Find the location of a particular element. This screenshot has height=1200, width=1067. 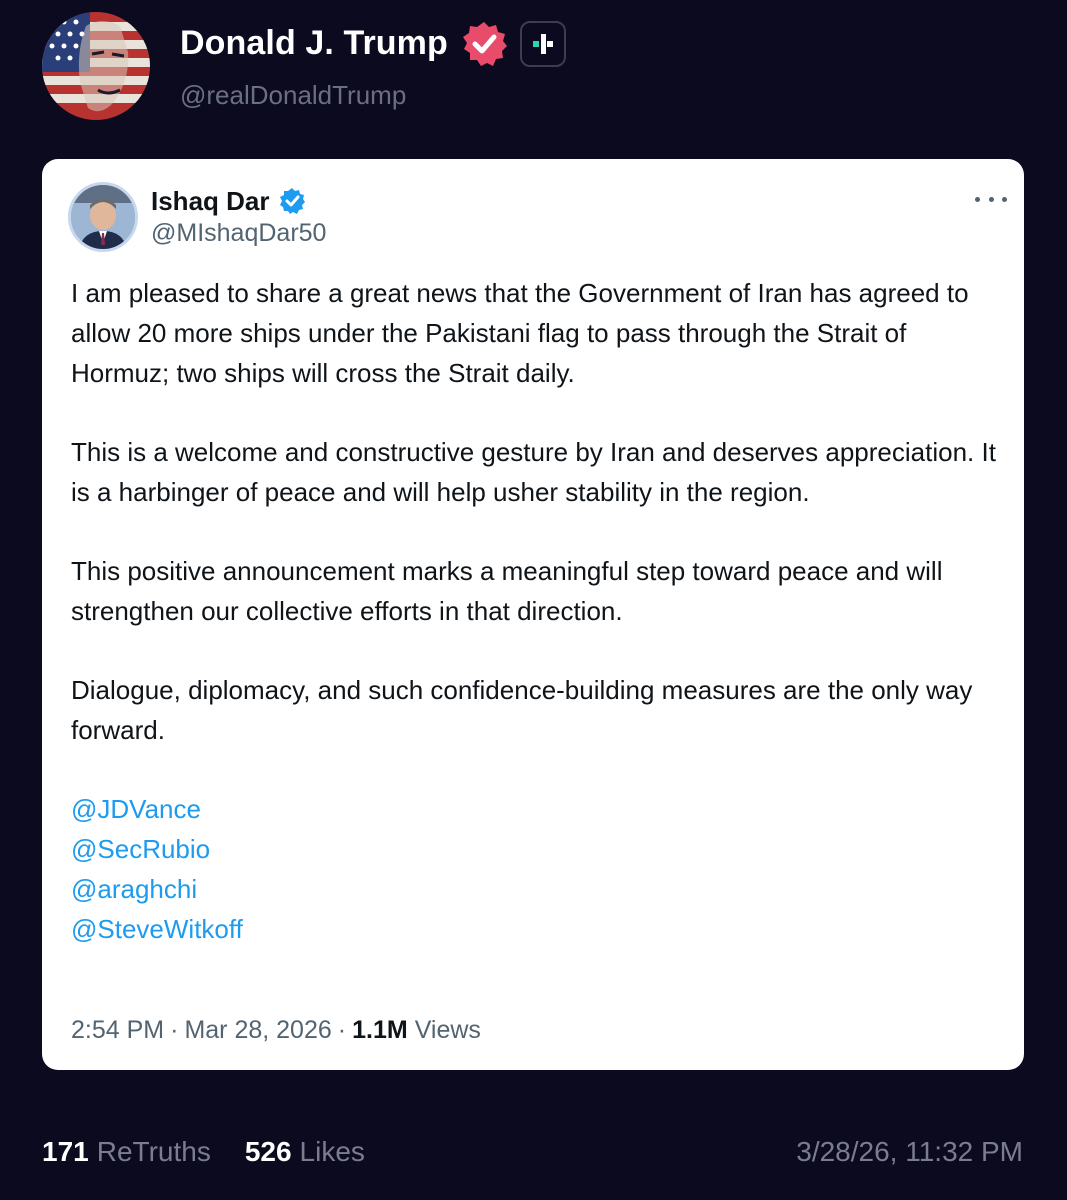

likes-label: Likes is located at coordinates (332, 1152).